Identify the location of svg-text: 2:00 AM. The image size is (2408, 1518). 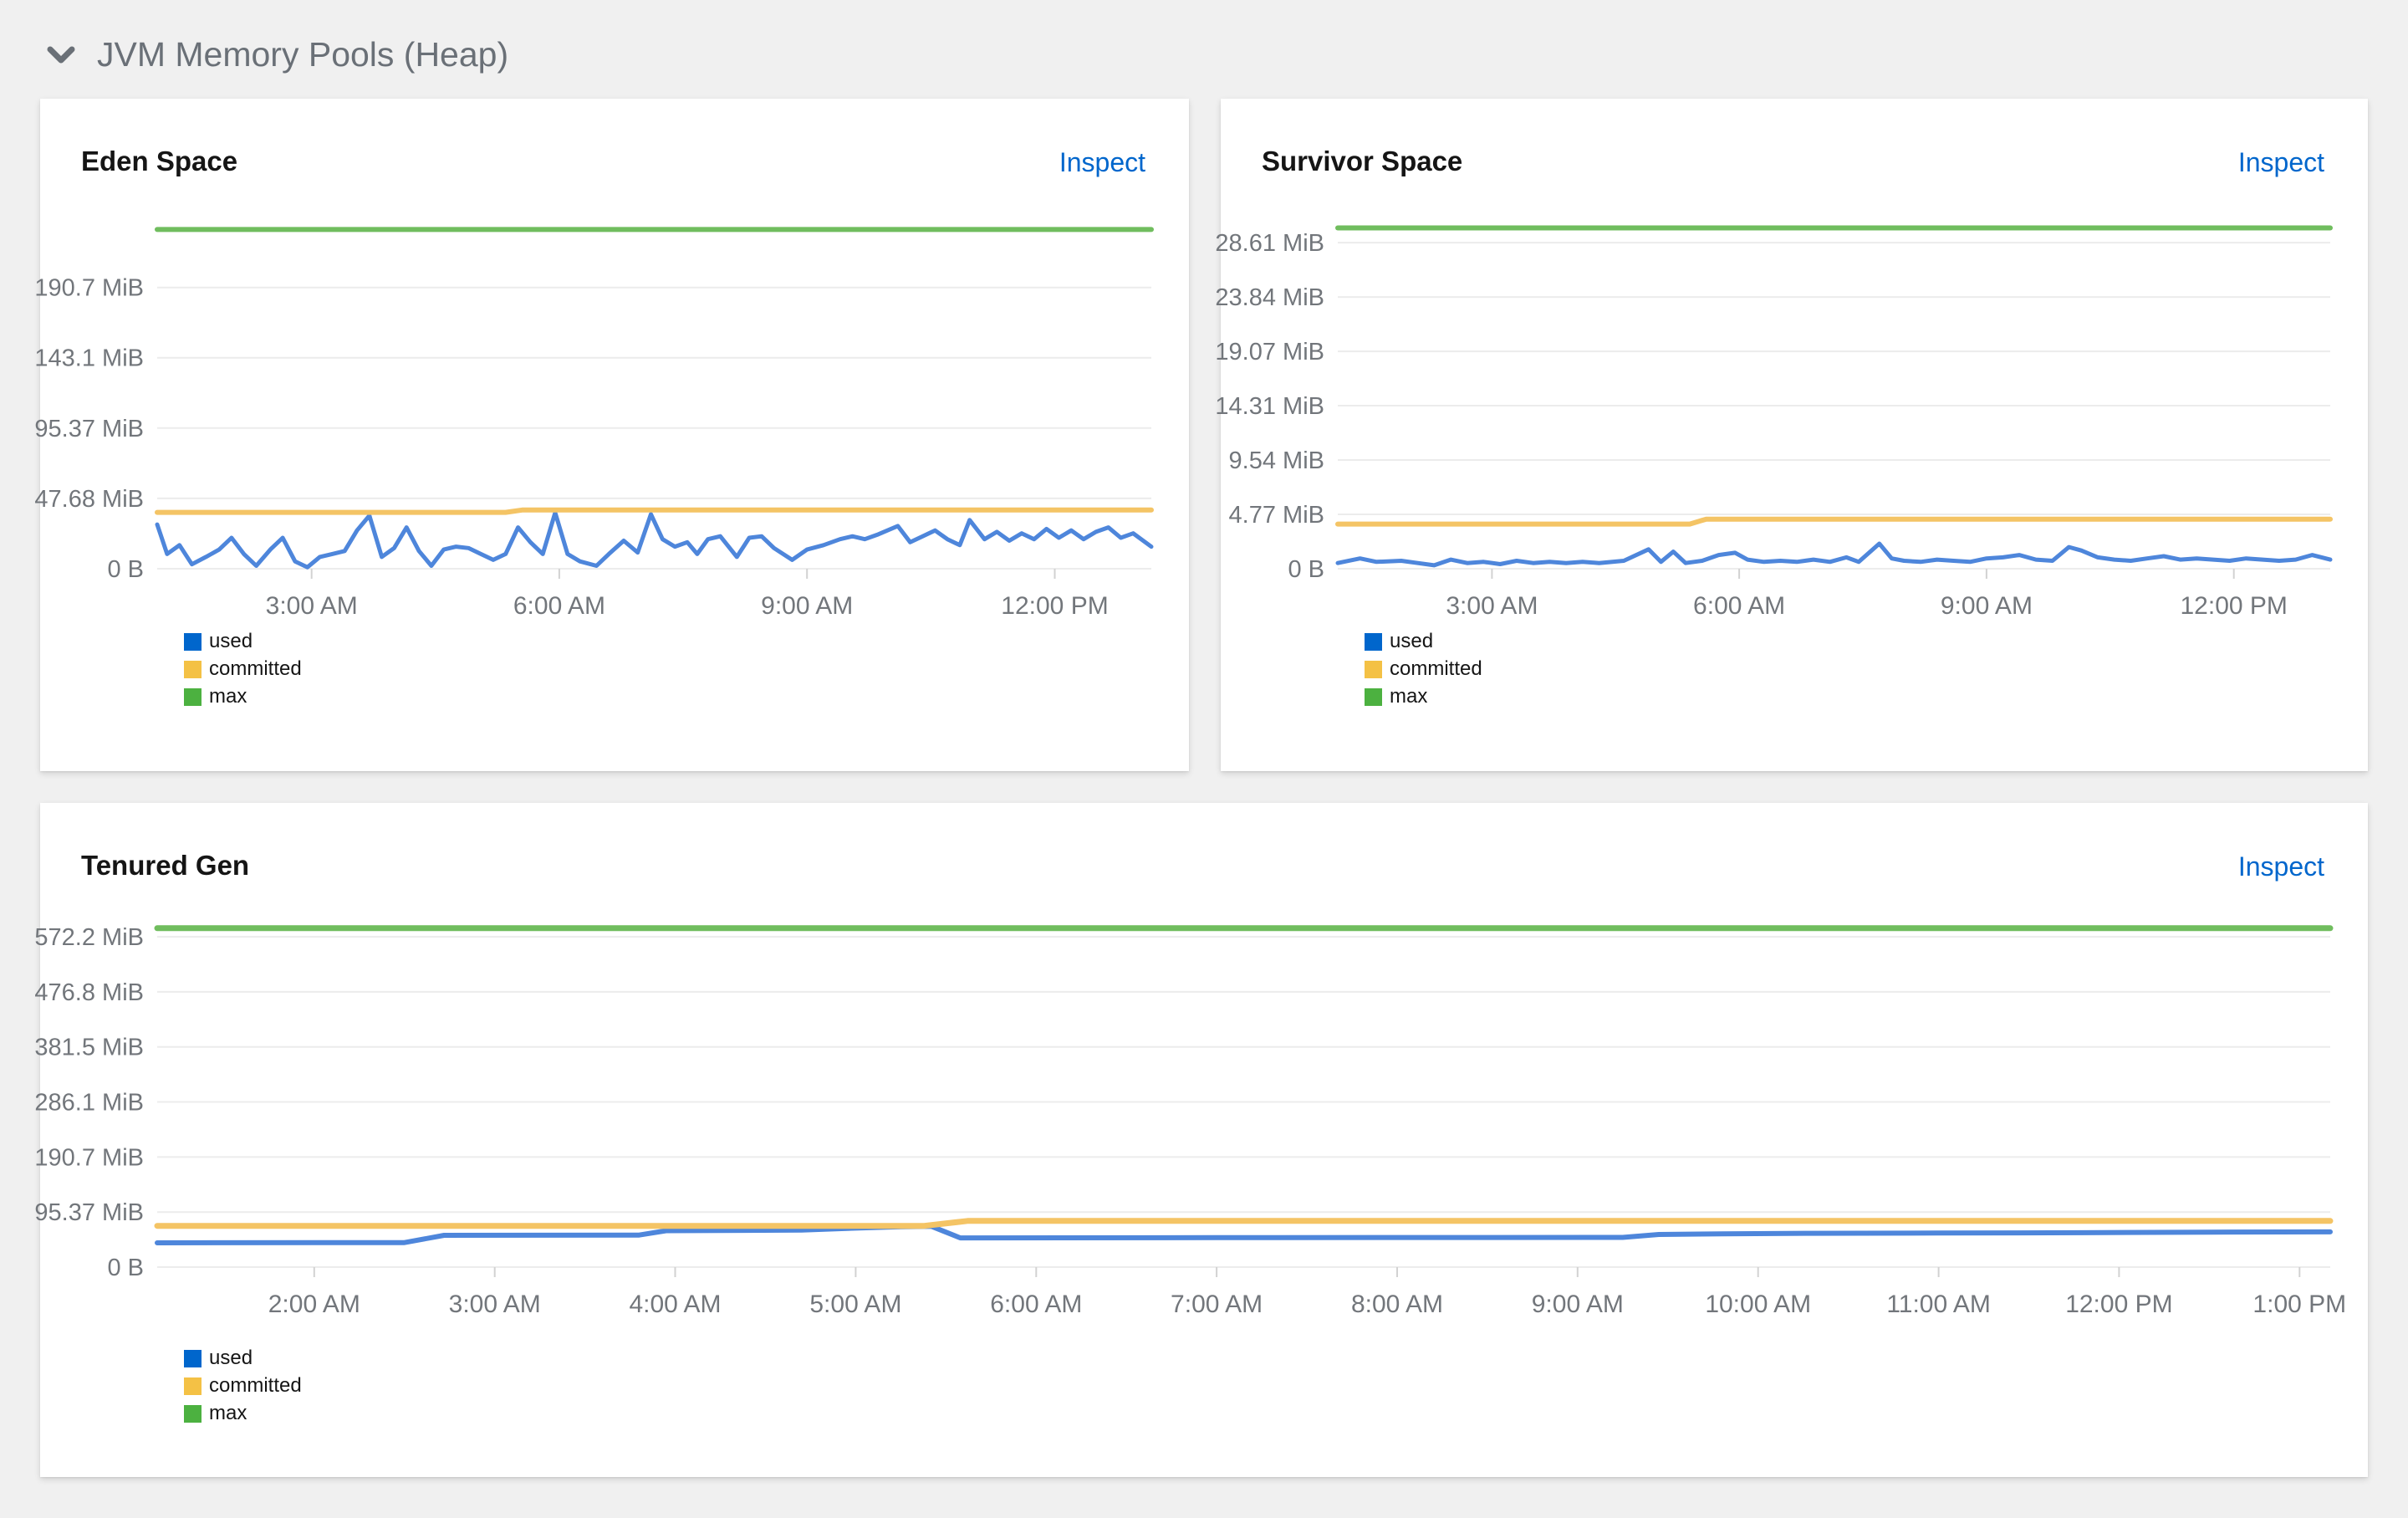
(314, 1304).